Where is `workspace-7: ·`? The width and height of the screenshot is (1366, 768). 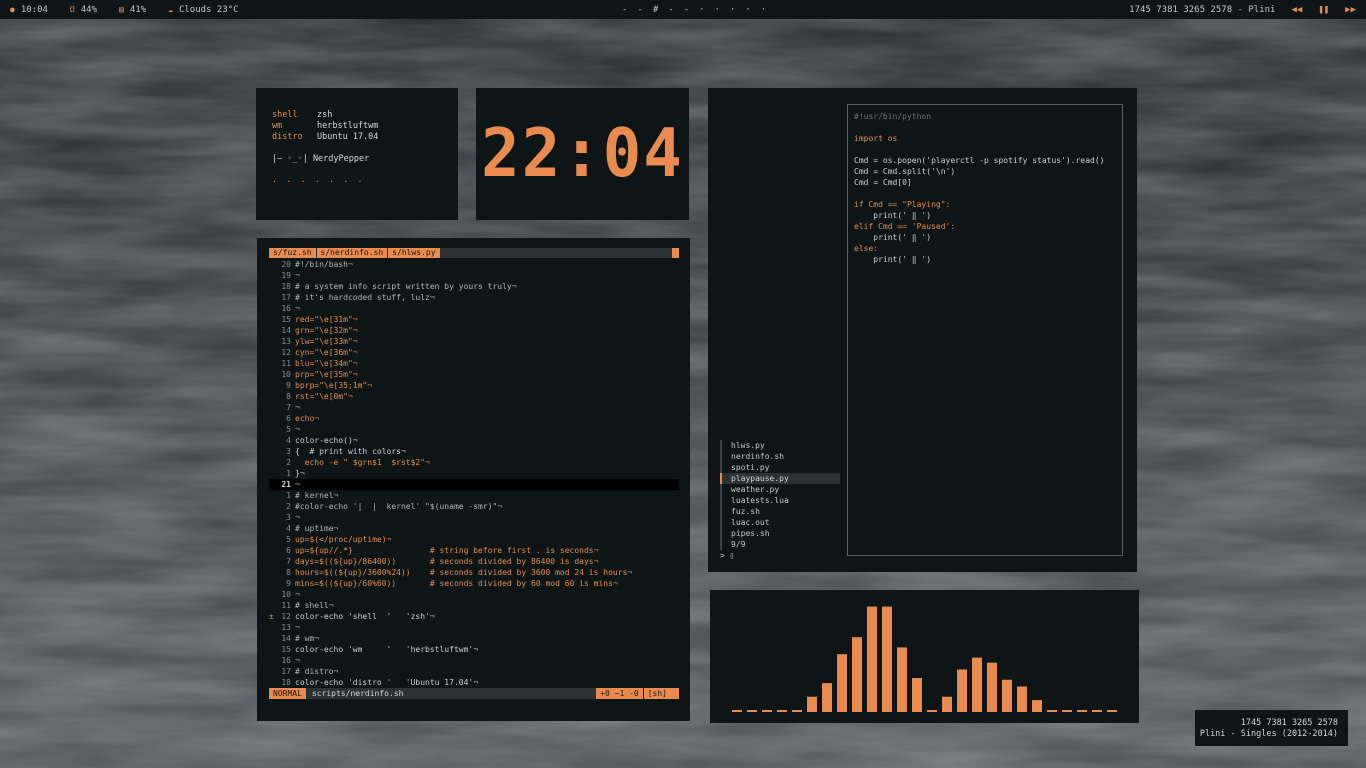
workspace-7: · is located at coordinates (717, 10).